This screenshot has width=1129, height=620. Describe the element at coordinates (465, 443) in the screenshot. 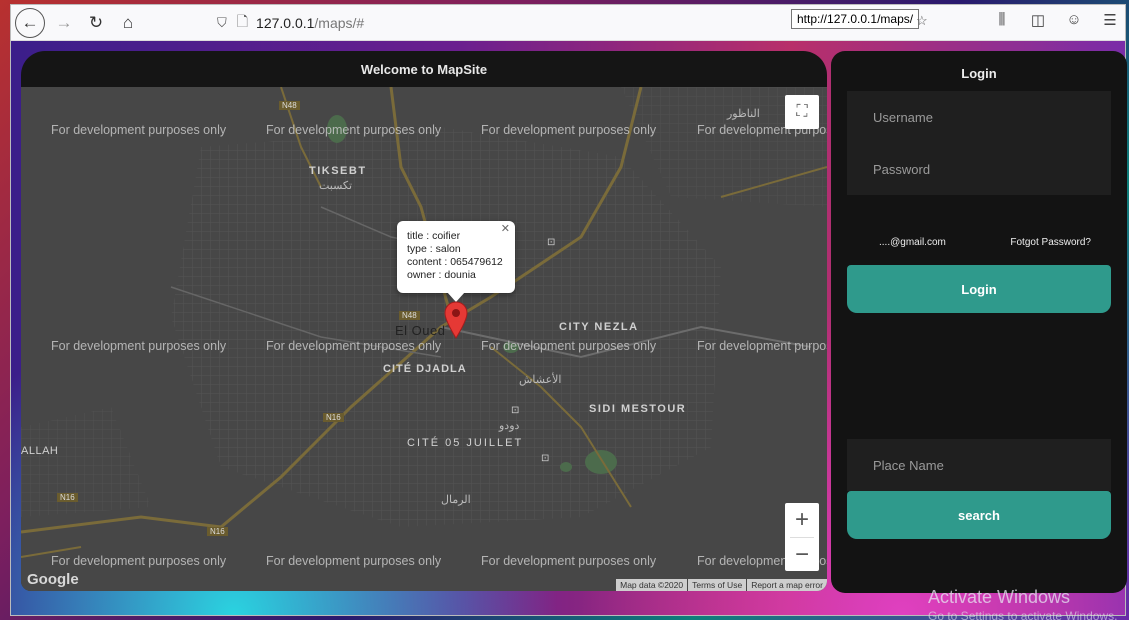

I see `place-label-cite-05: CITÉ 05 JUILLET` at that location.